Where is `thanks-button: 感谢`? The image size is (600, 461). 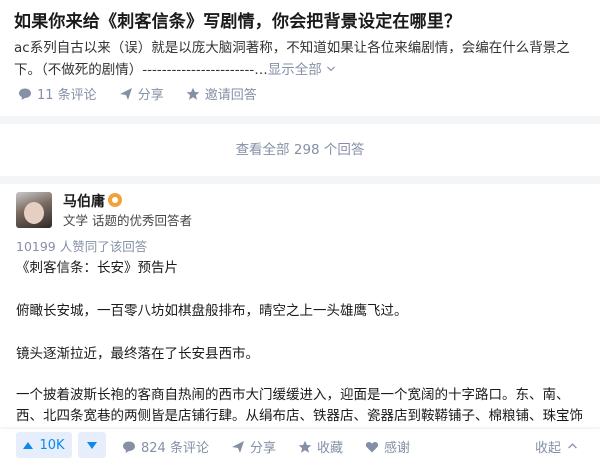
thanks-button: 感谢 is located at coordinates (387, 446).